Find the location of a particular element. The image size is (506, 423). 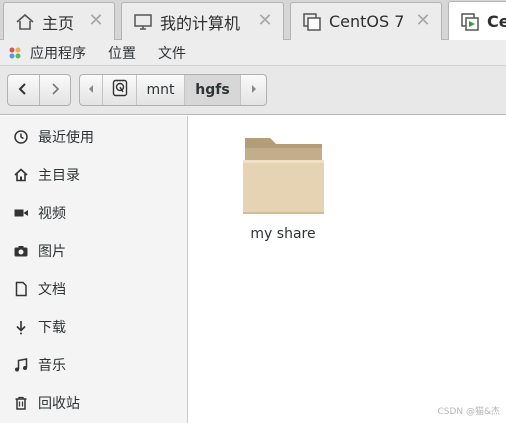

crumb-label: mnt is located at coordinates (160, 90).